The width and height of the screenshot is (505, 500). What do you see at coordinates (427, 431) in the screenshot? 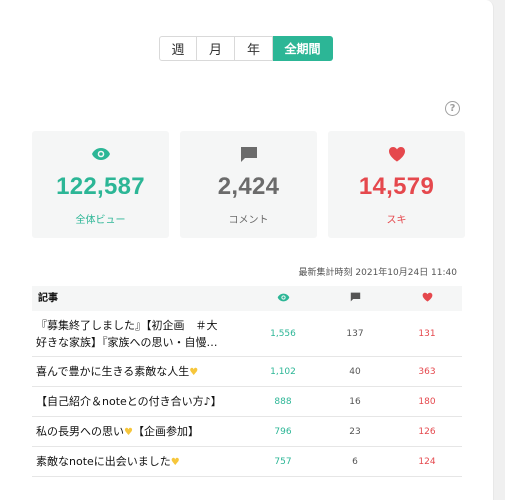
I see `article-likes: 126` at bounding box center [427, 431].